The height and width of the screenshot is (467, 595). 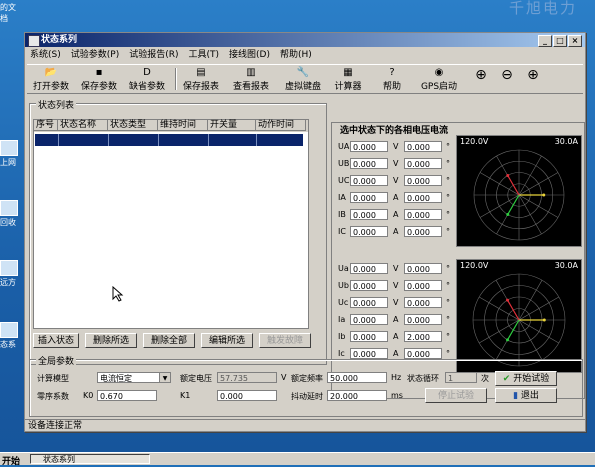 I want to click on edit-selected-button: 编辑所选, so click(x=227, y=340).